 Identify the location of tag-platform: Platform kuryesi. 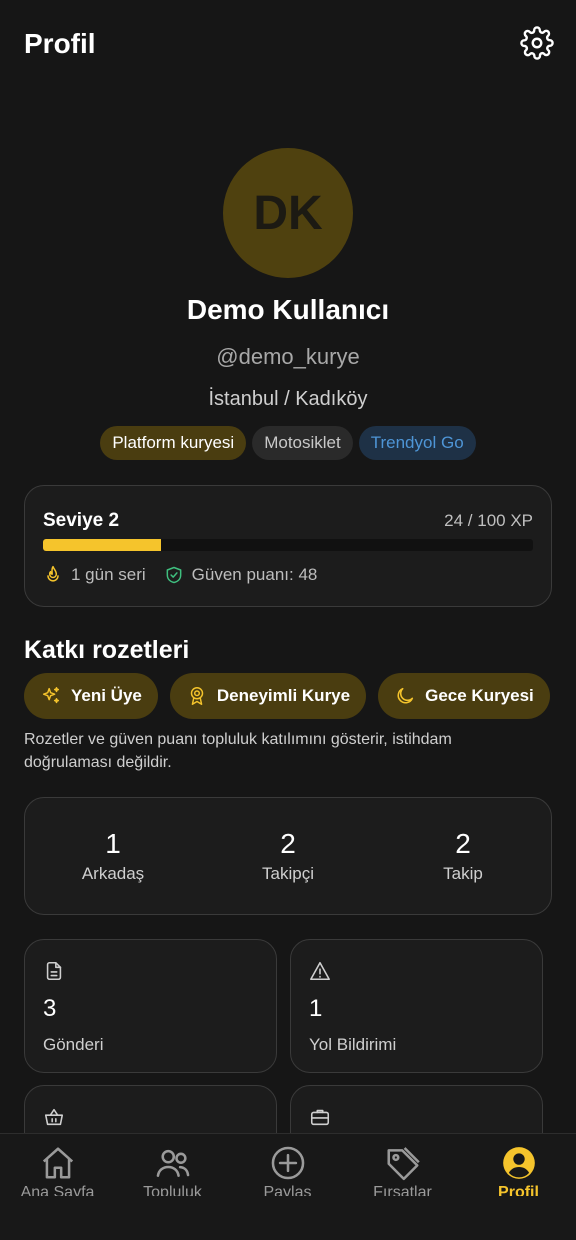
(173, 443).